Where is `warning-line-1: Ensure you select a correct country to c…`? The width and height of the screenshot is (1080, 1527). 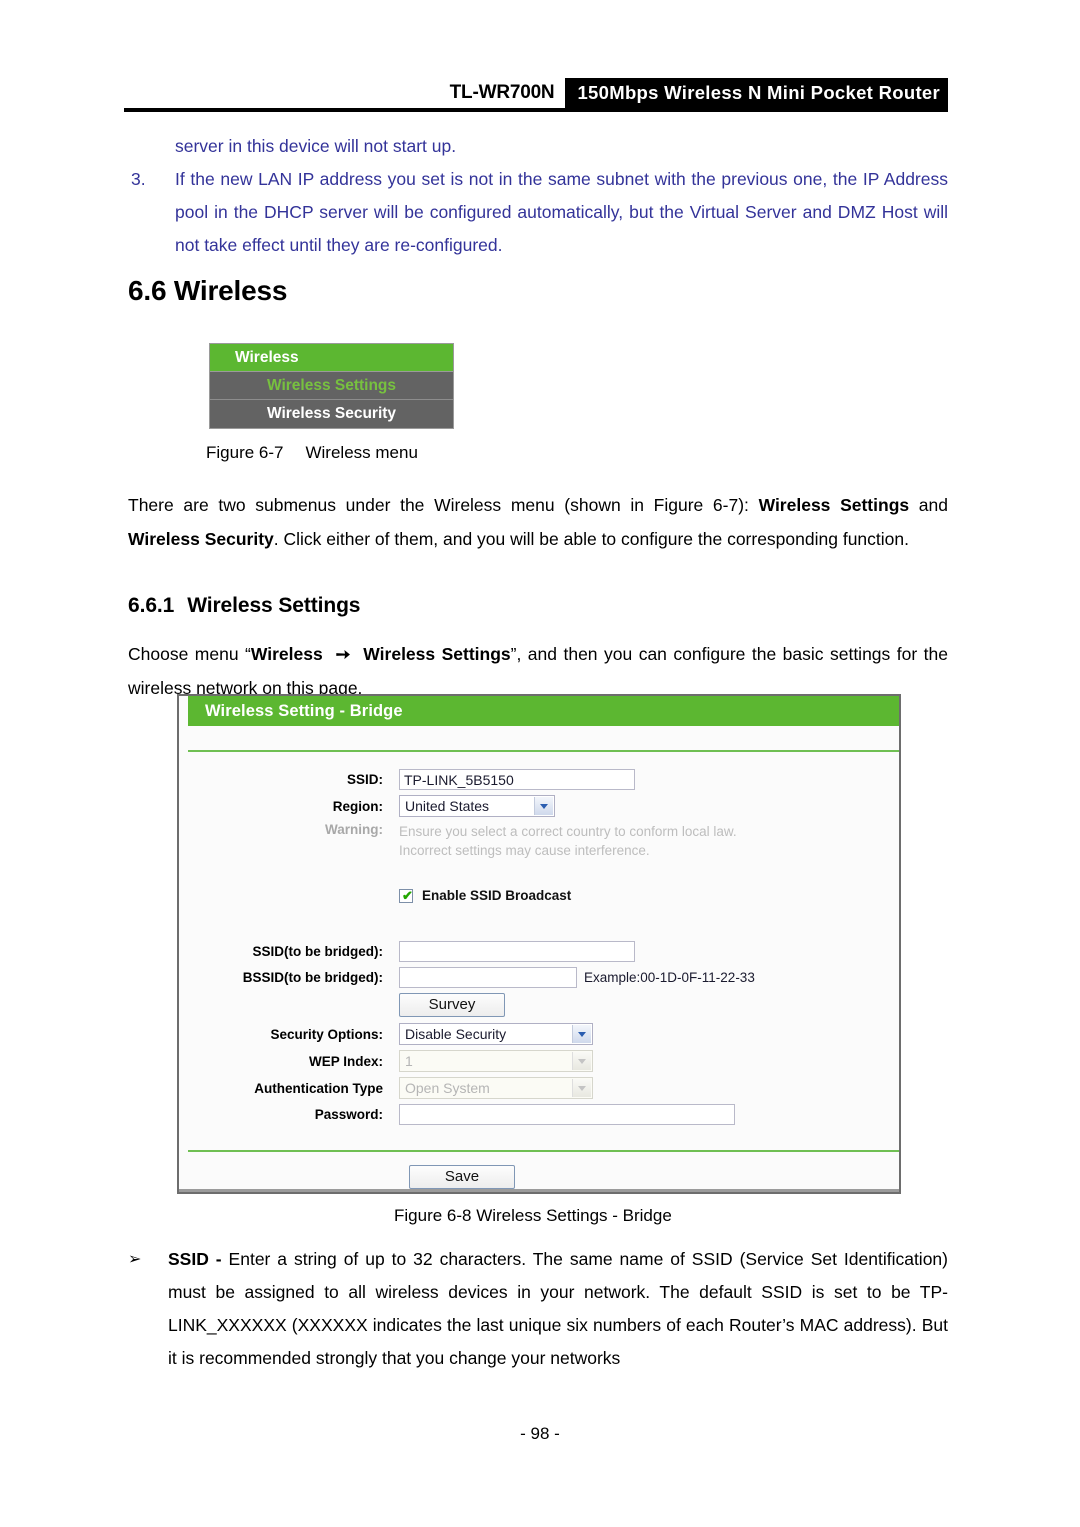
warning-line-1: Ensure you select a correct country to c… is located at coordinates (568, 831).